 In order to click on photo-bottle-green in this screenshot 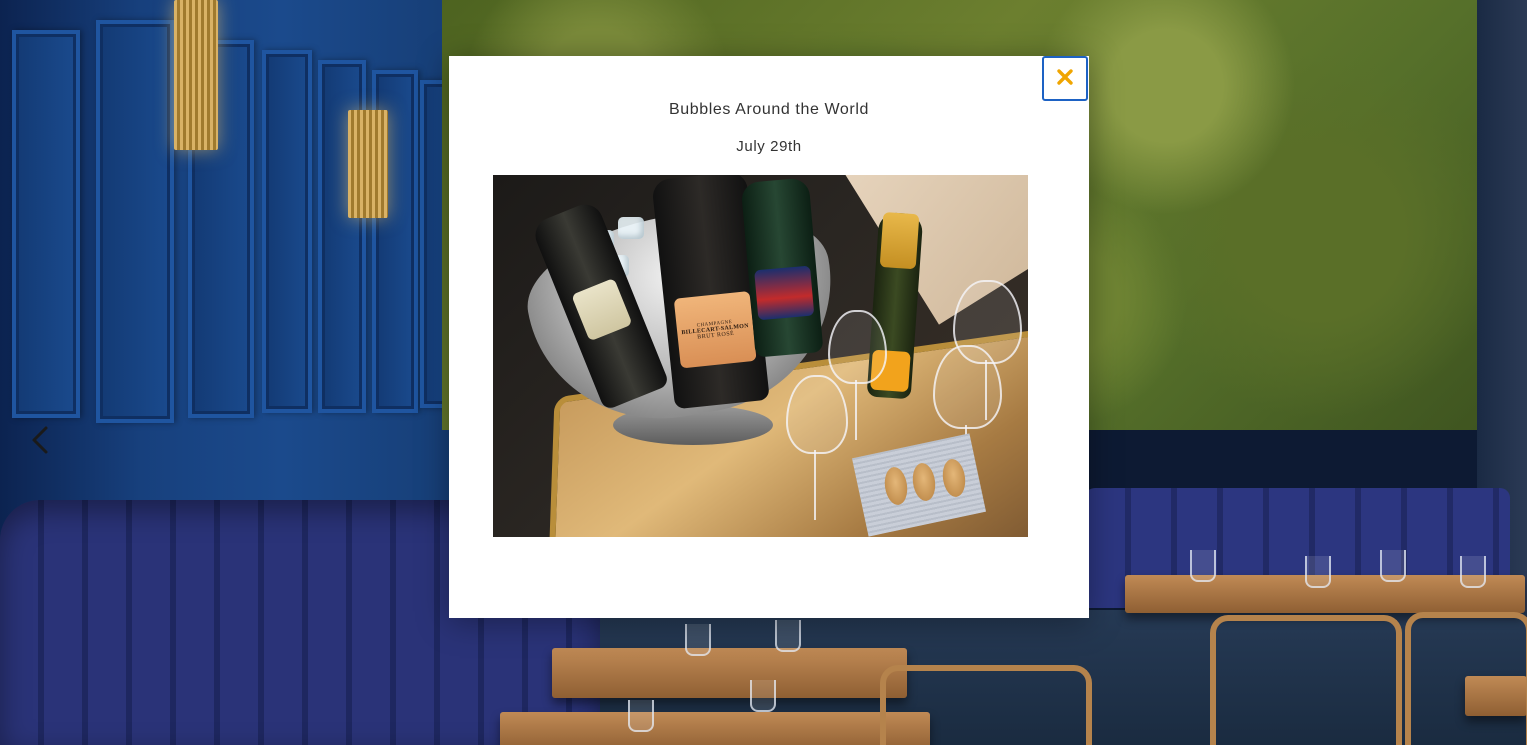, I will do `click(782, 267)`.